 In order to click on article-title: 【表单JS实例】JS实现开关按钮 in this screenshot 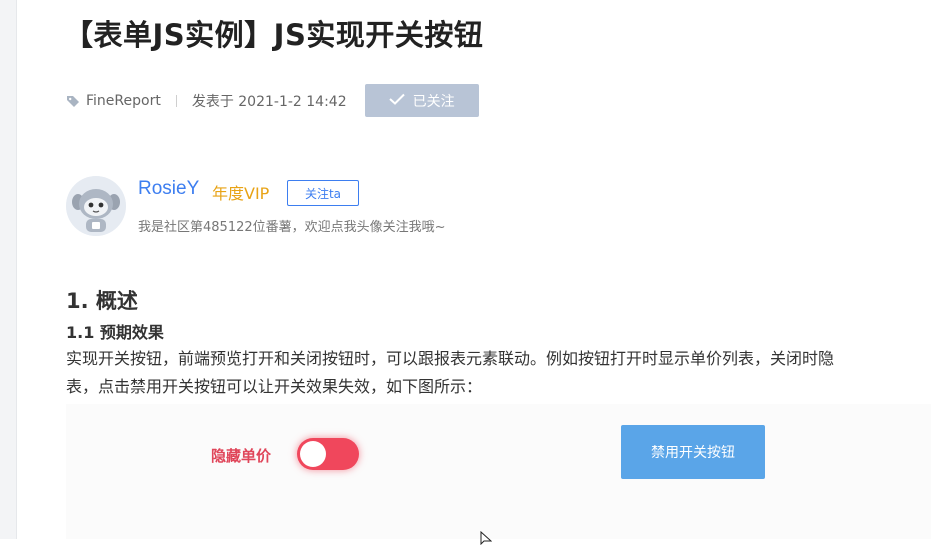, I will do `click(274, 35)`.